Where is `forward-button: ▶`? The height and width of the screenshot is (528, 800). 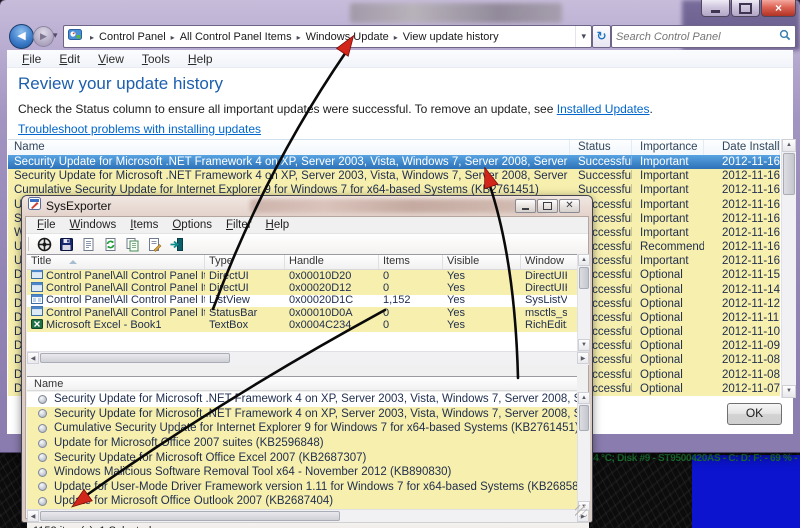
forward-button: ▶ is located at coordinates (43, 36).